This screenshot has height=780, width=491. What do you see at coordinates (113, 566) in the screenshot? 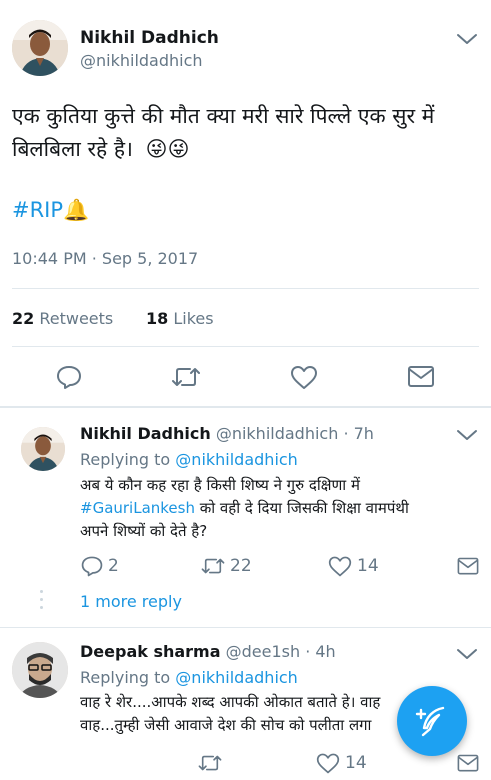
I see `reply-count: 2` at bounding box center [113, 566].